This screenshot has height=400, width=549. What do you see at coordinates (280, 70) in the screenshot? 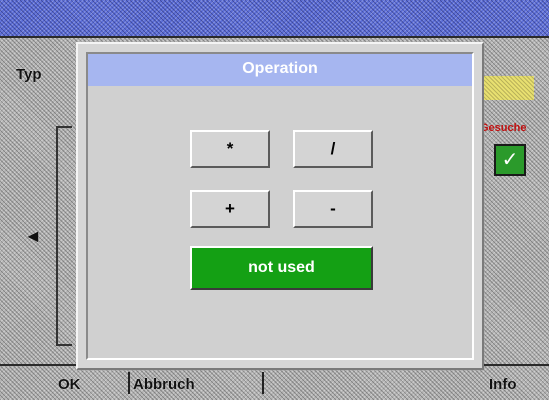
I see `dialog-title: Operation` at bounding box center [280, 70].